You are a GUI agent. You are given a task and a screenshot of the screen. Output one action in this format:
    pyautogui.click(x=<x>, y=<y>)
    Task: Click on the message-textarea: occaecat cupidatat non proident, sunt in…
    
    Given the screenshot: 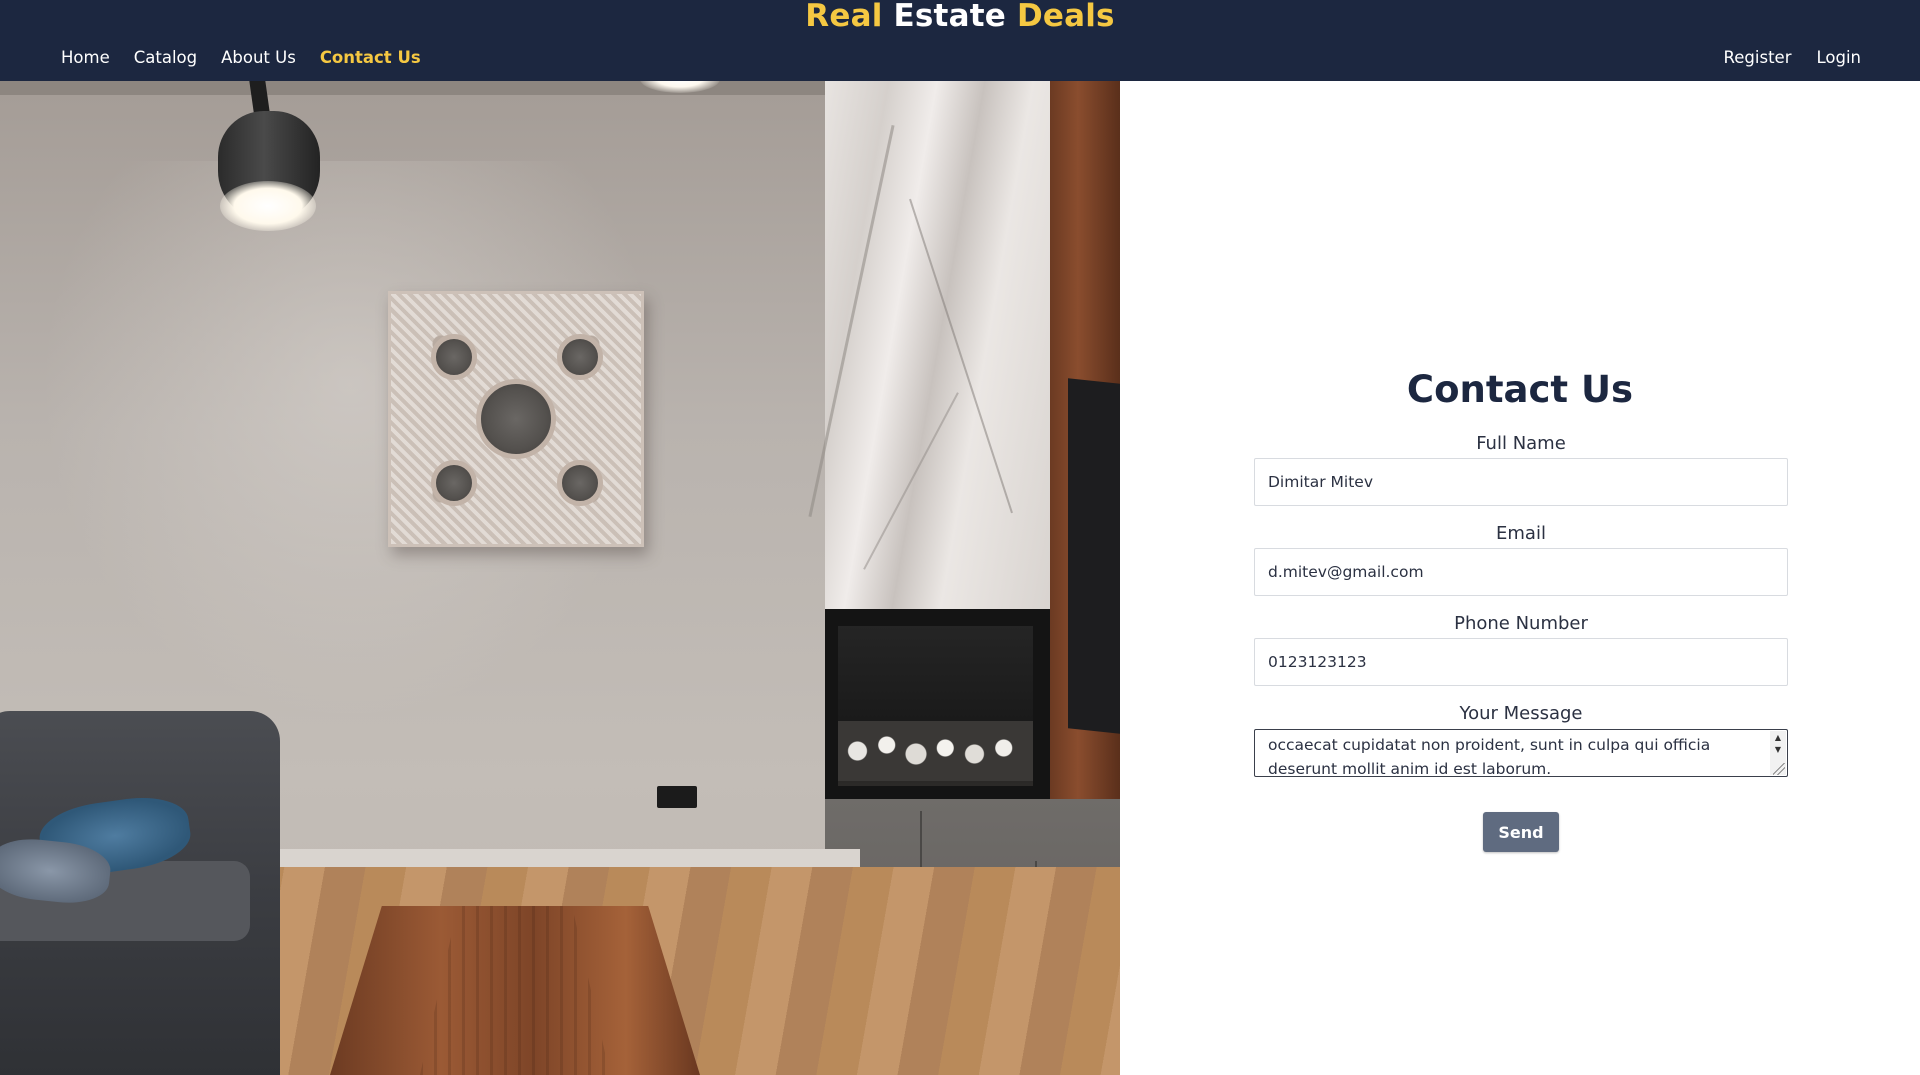 What is the action you would take?
    pyautogui.click(x=1521, y=753)
    